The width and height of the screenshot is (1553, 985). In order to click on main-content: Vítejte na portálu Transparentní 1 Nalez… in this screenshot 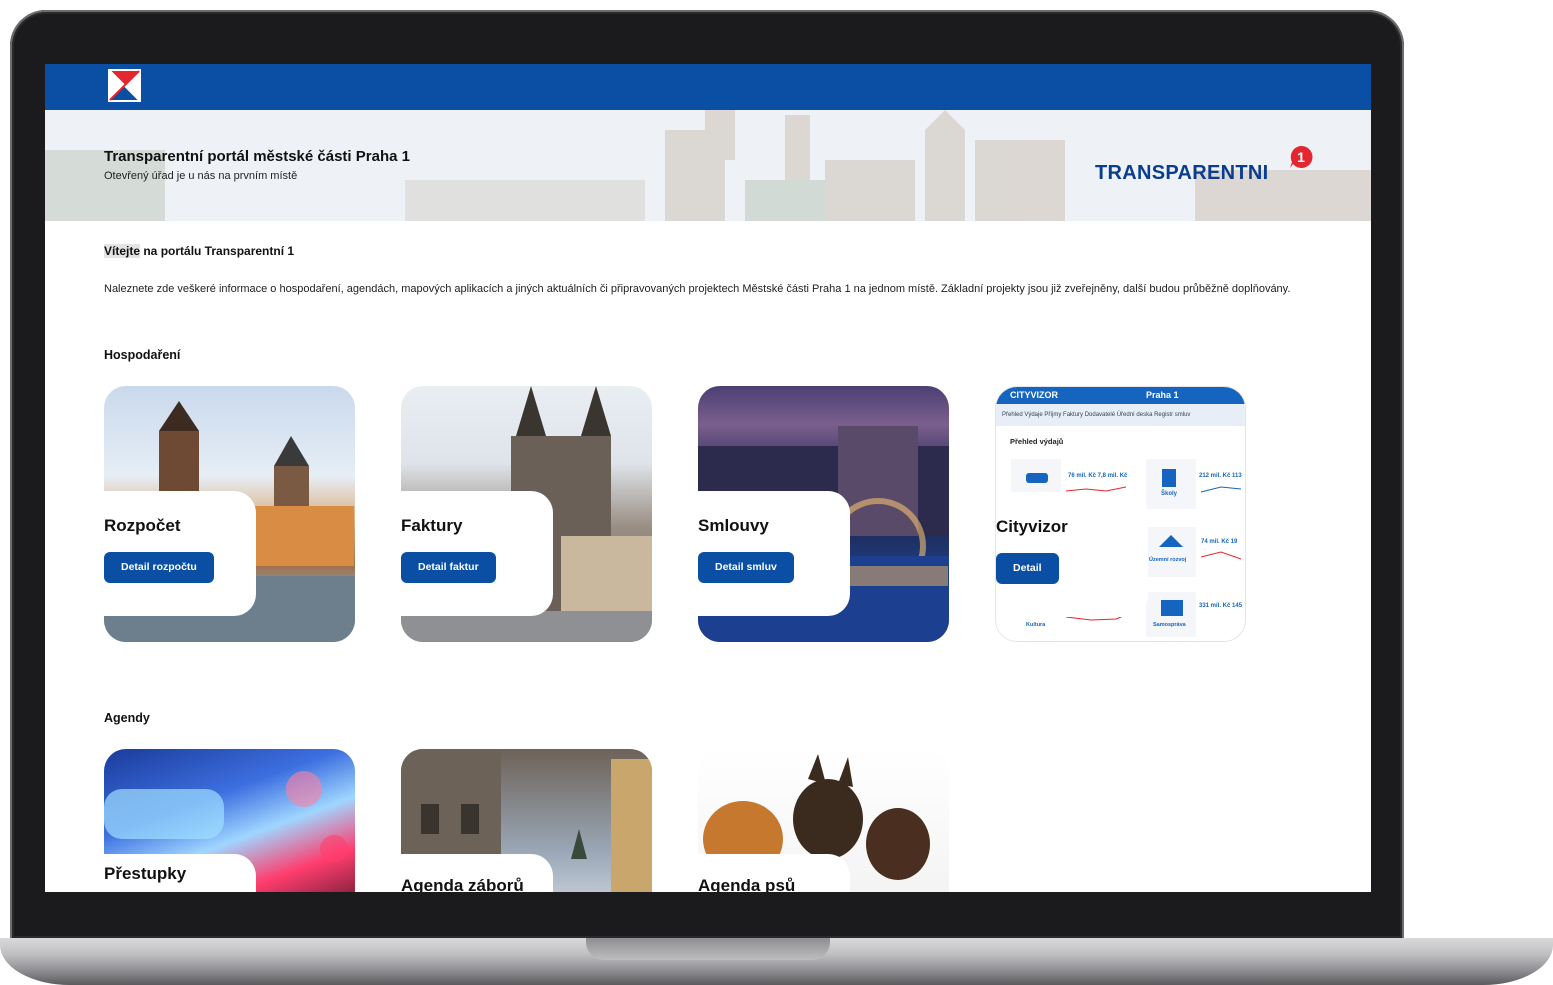, I will do `click(714, 270)`.